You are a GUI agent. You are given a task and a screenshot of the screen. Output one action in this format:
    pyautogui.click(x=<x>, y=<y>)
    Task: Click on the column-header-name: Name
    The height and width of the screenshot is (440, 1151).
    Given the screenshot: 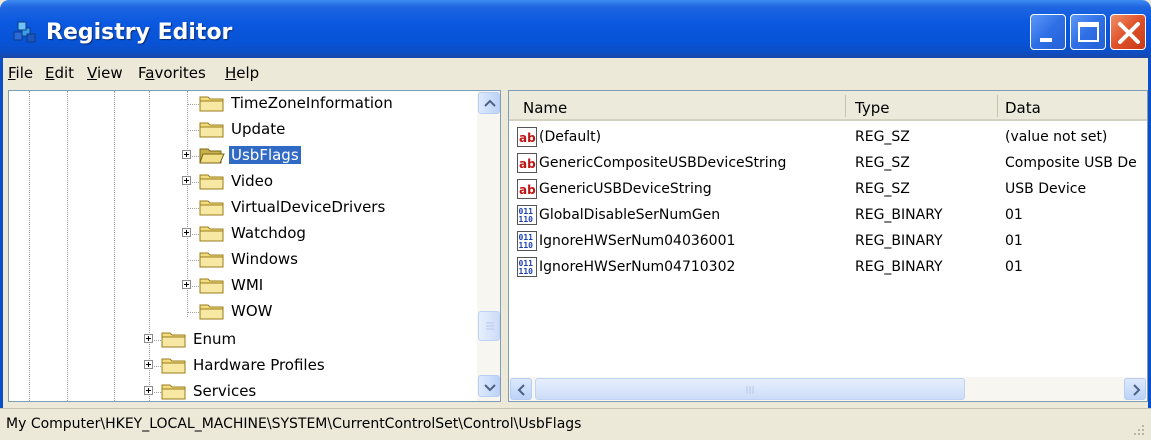 What is the action you would take?
    pyautogui.click(x=677, y=106)
    